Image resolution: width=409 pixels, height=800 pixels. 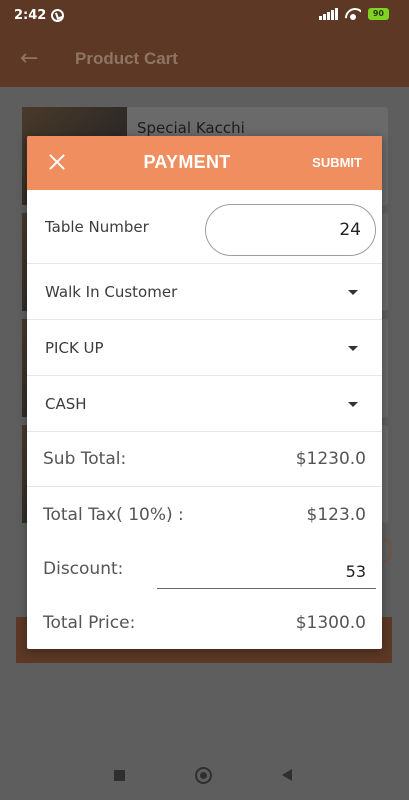 I want to click on total-row: Total Price: $1300.0, so click(x=204, y=620).